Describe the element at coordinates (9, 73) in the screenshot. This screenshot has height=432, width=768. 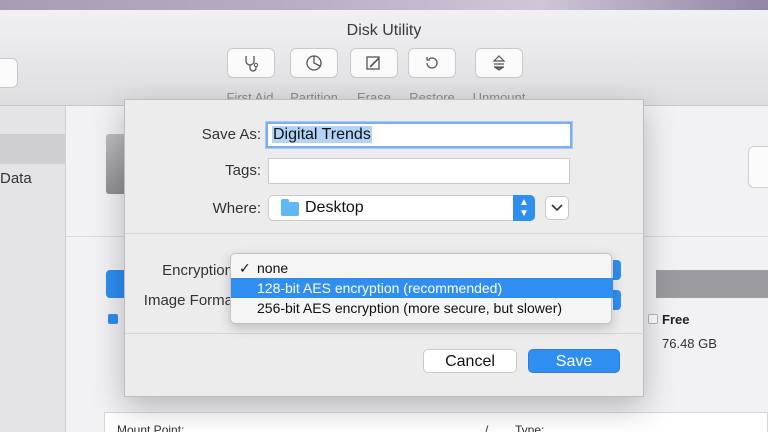
I see `sidebar-toggle-button` at that location.